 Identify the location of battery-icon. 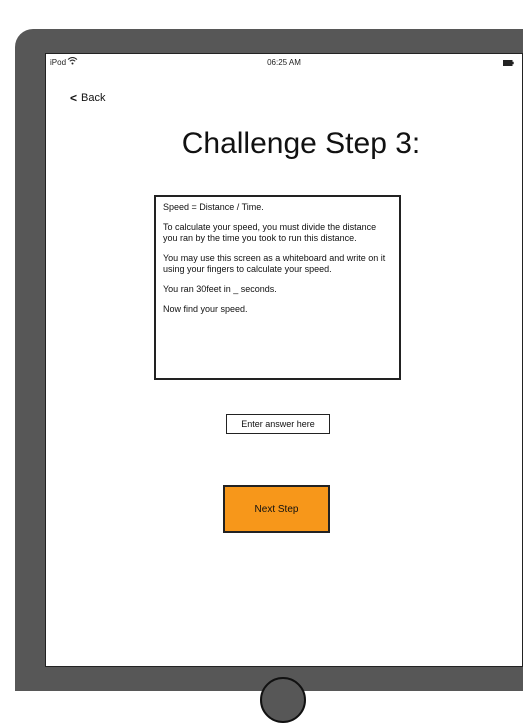
(508, 63).